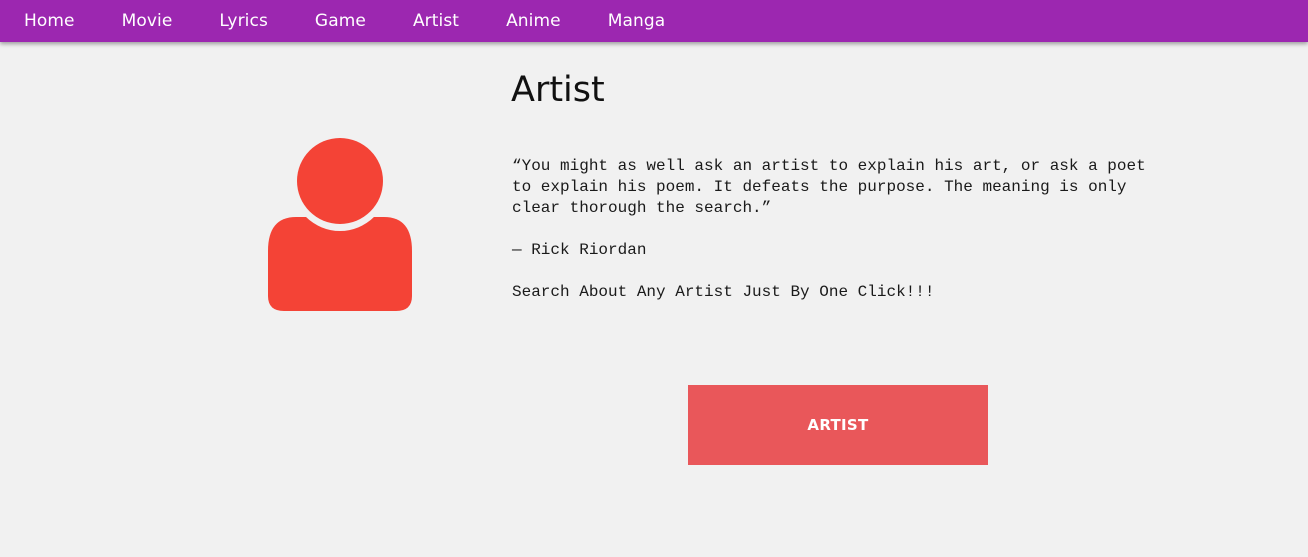  Describe the element at coordinates (579, 250) in the screenshot. I see `quote-attribution: — Rick Riordan` at that location.